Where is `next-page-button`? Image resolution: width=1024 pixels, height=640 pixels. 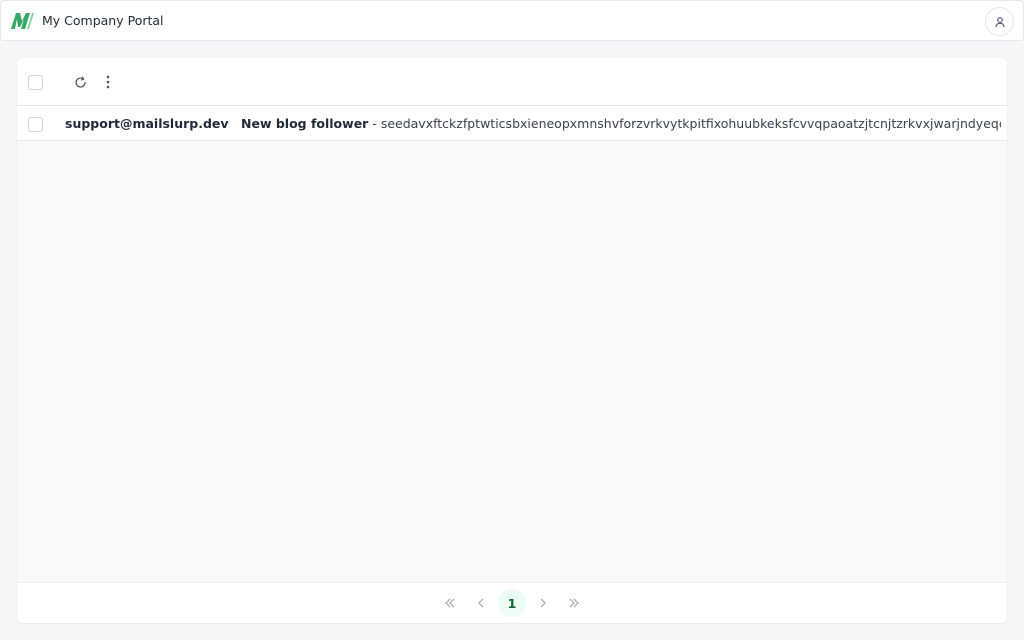 next-page-button is located at coordinates (543, 603).